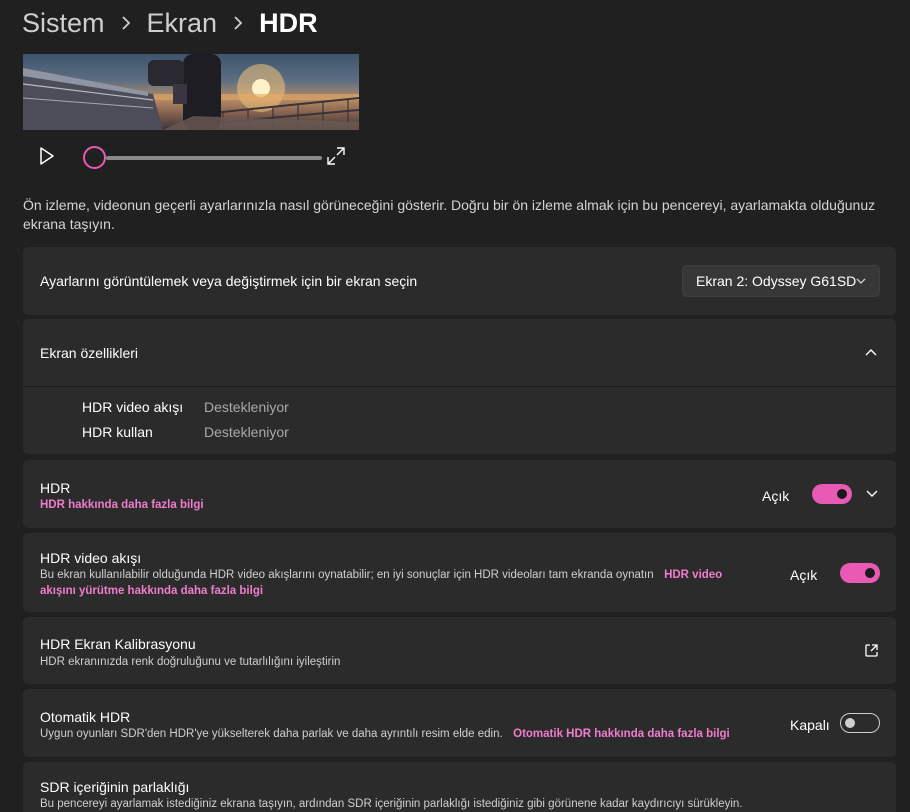 Image resolution: width=910 pixels, height=812 pixels. Describe the element at coordinates (804, 575) in the screenshot. I see `hdr-video-state-label: Açık` at that location.